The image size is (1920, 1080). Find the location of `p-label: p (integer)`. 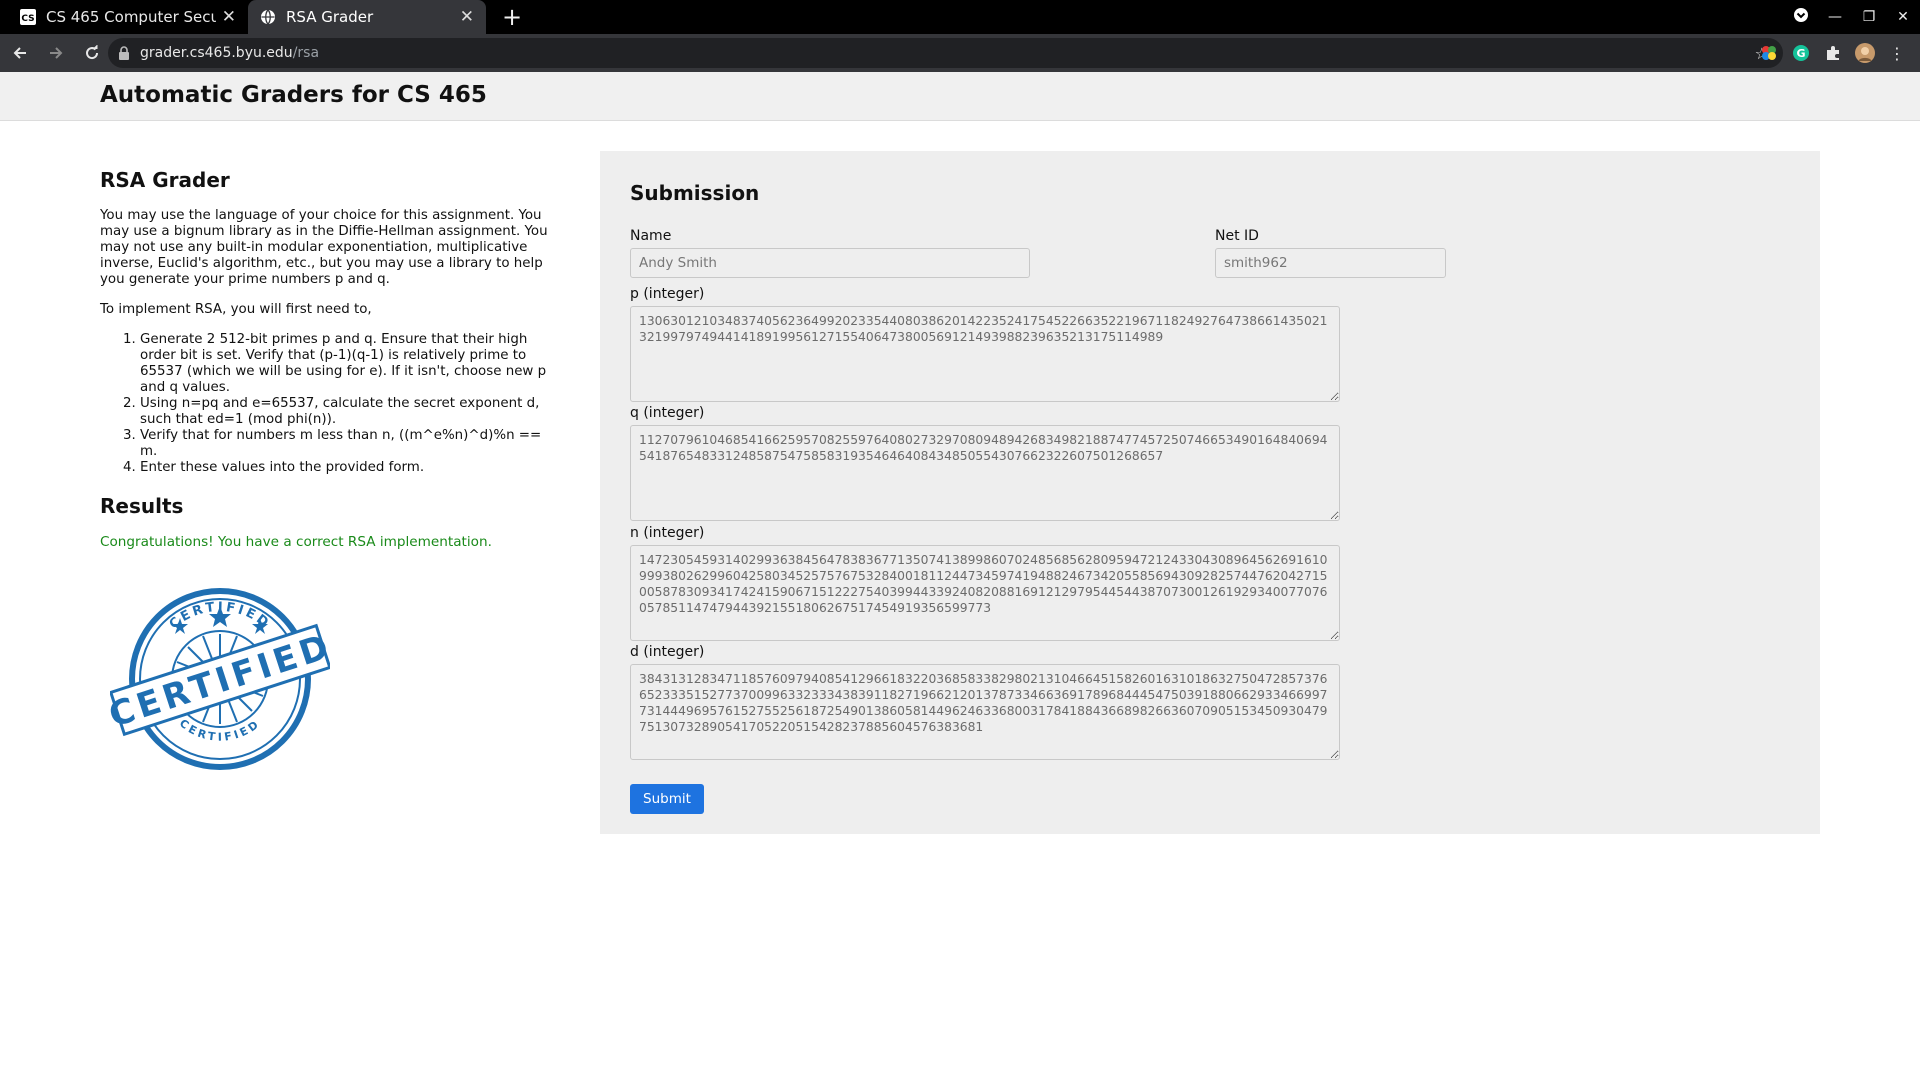

p-label: p (integer) is located at coordinates (667, 294).